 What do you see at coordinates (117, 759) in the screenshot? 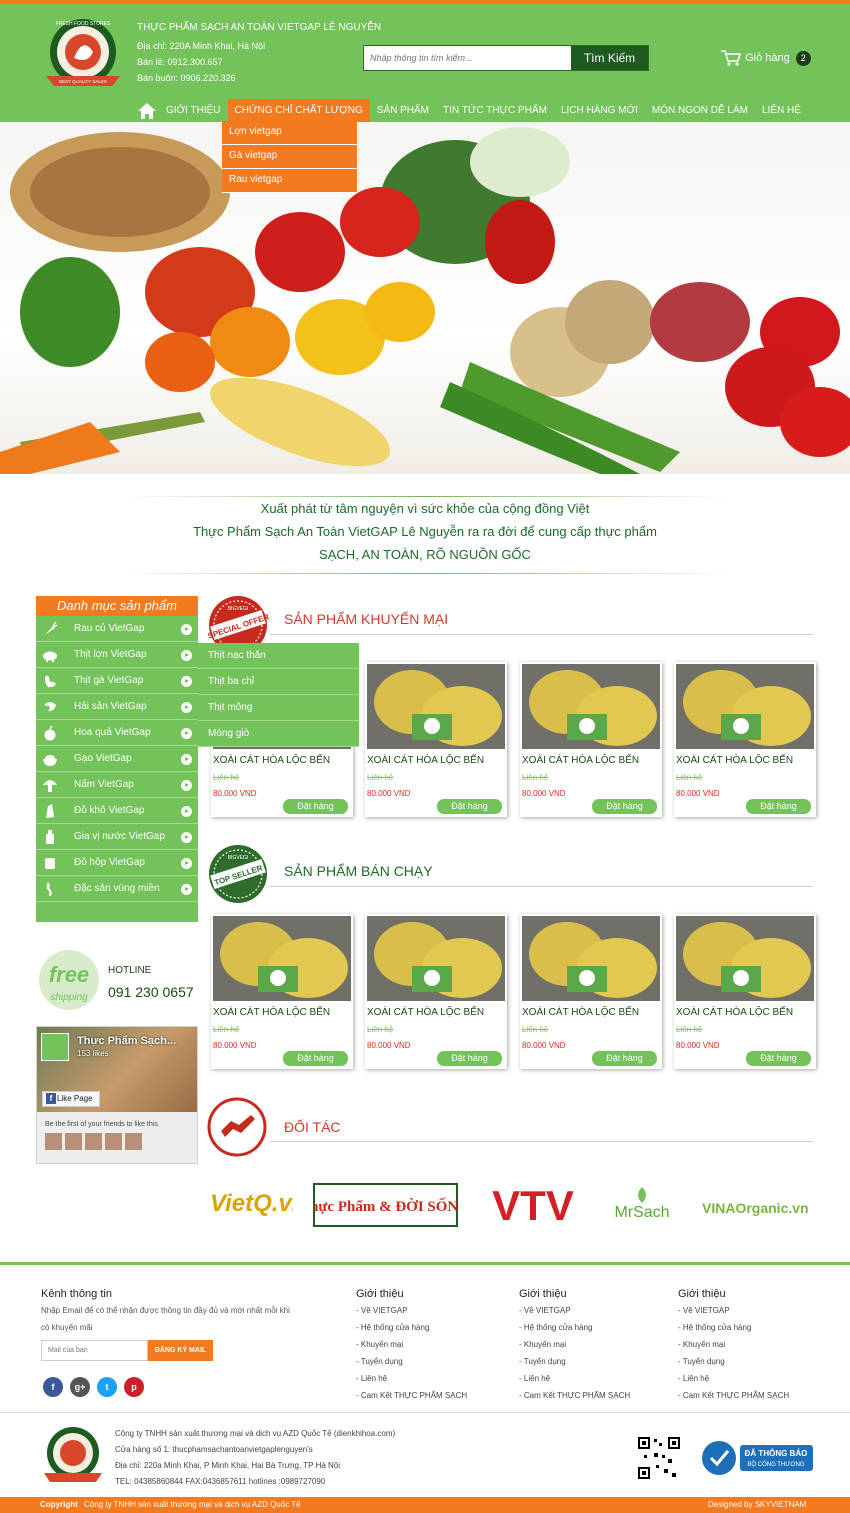
I see `category-item-gao: Gạo VietGap` at bounding box center [117, 759].